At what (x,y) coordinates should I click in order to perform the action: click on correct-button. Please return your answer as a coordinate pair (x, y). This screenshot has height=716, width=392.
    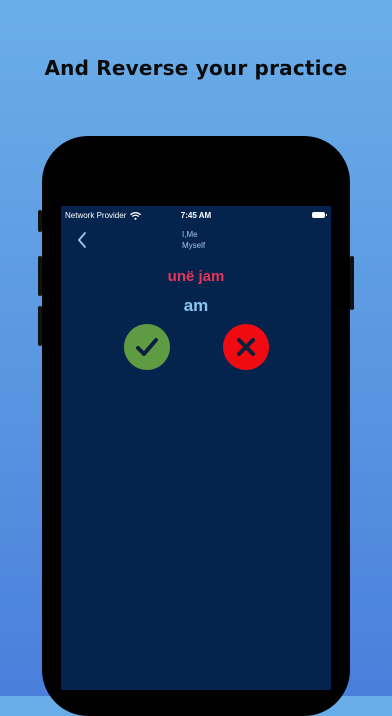
    Looking at the image, I should click on (147, 347).